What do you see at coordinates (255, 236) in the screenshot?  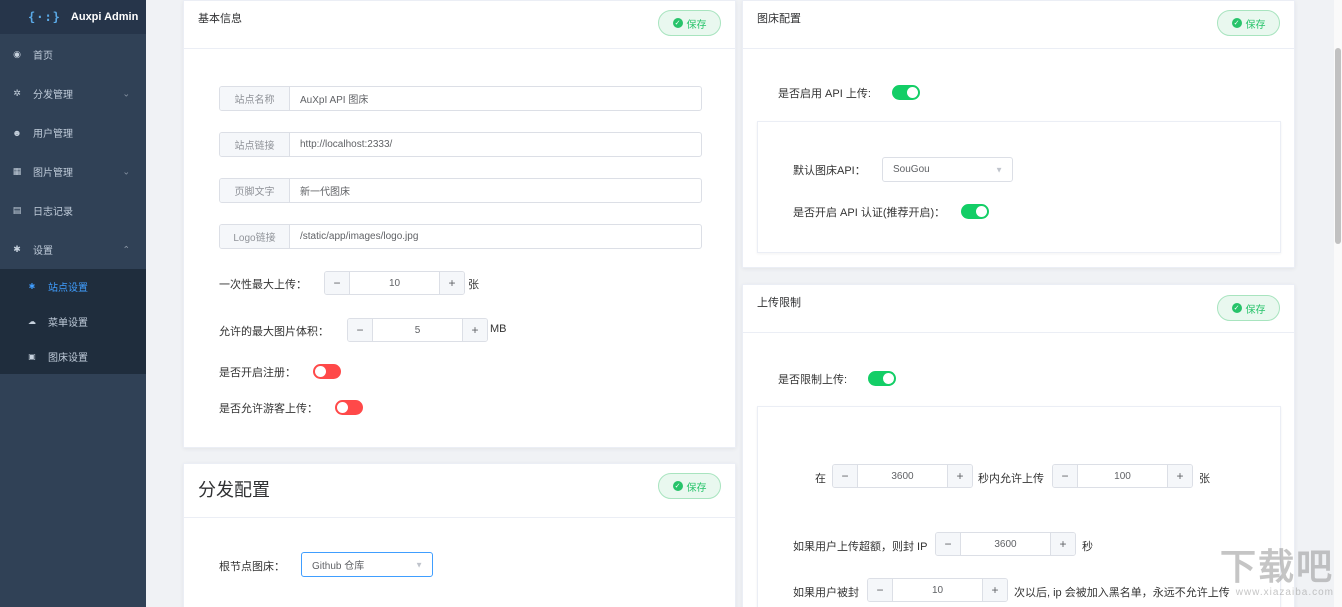 I see `field-prefix: Logo链接` at bounding box center [255, 236].